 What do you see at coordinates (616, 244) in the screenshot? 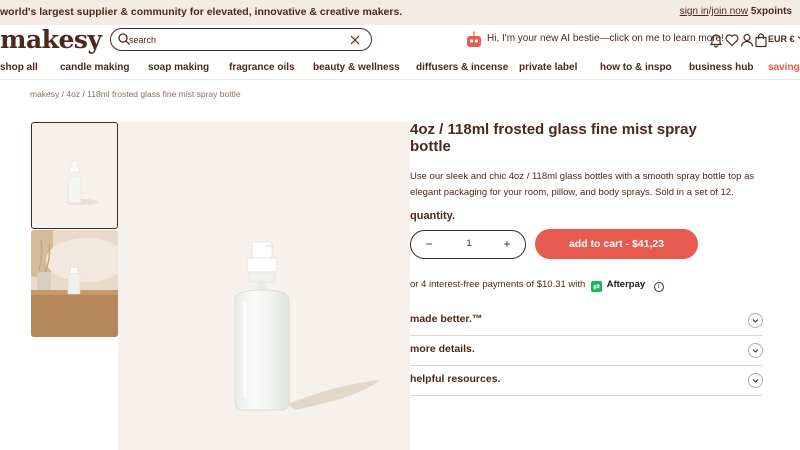
I see `add-to-cart-button: add to cart - $41,23` at bounding box center [616, 244].